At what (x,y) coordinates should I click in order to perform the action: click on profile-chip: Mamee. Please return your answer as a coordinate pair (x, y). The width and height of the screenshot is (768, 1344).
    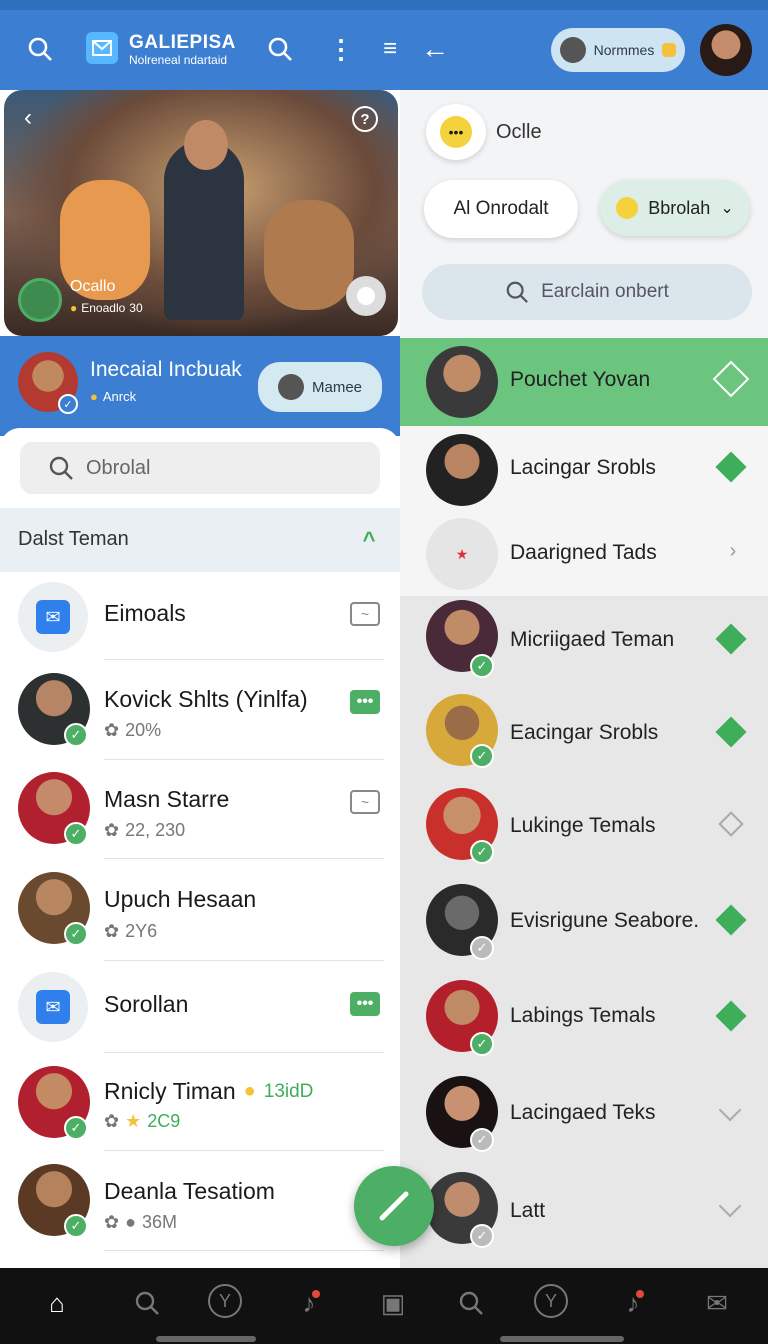
    Looking at the image, I should click on (320, 387).